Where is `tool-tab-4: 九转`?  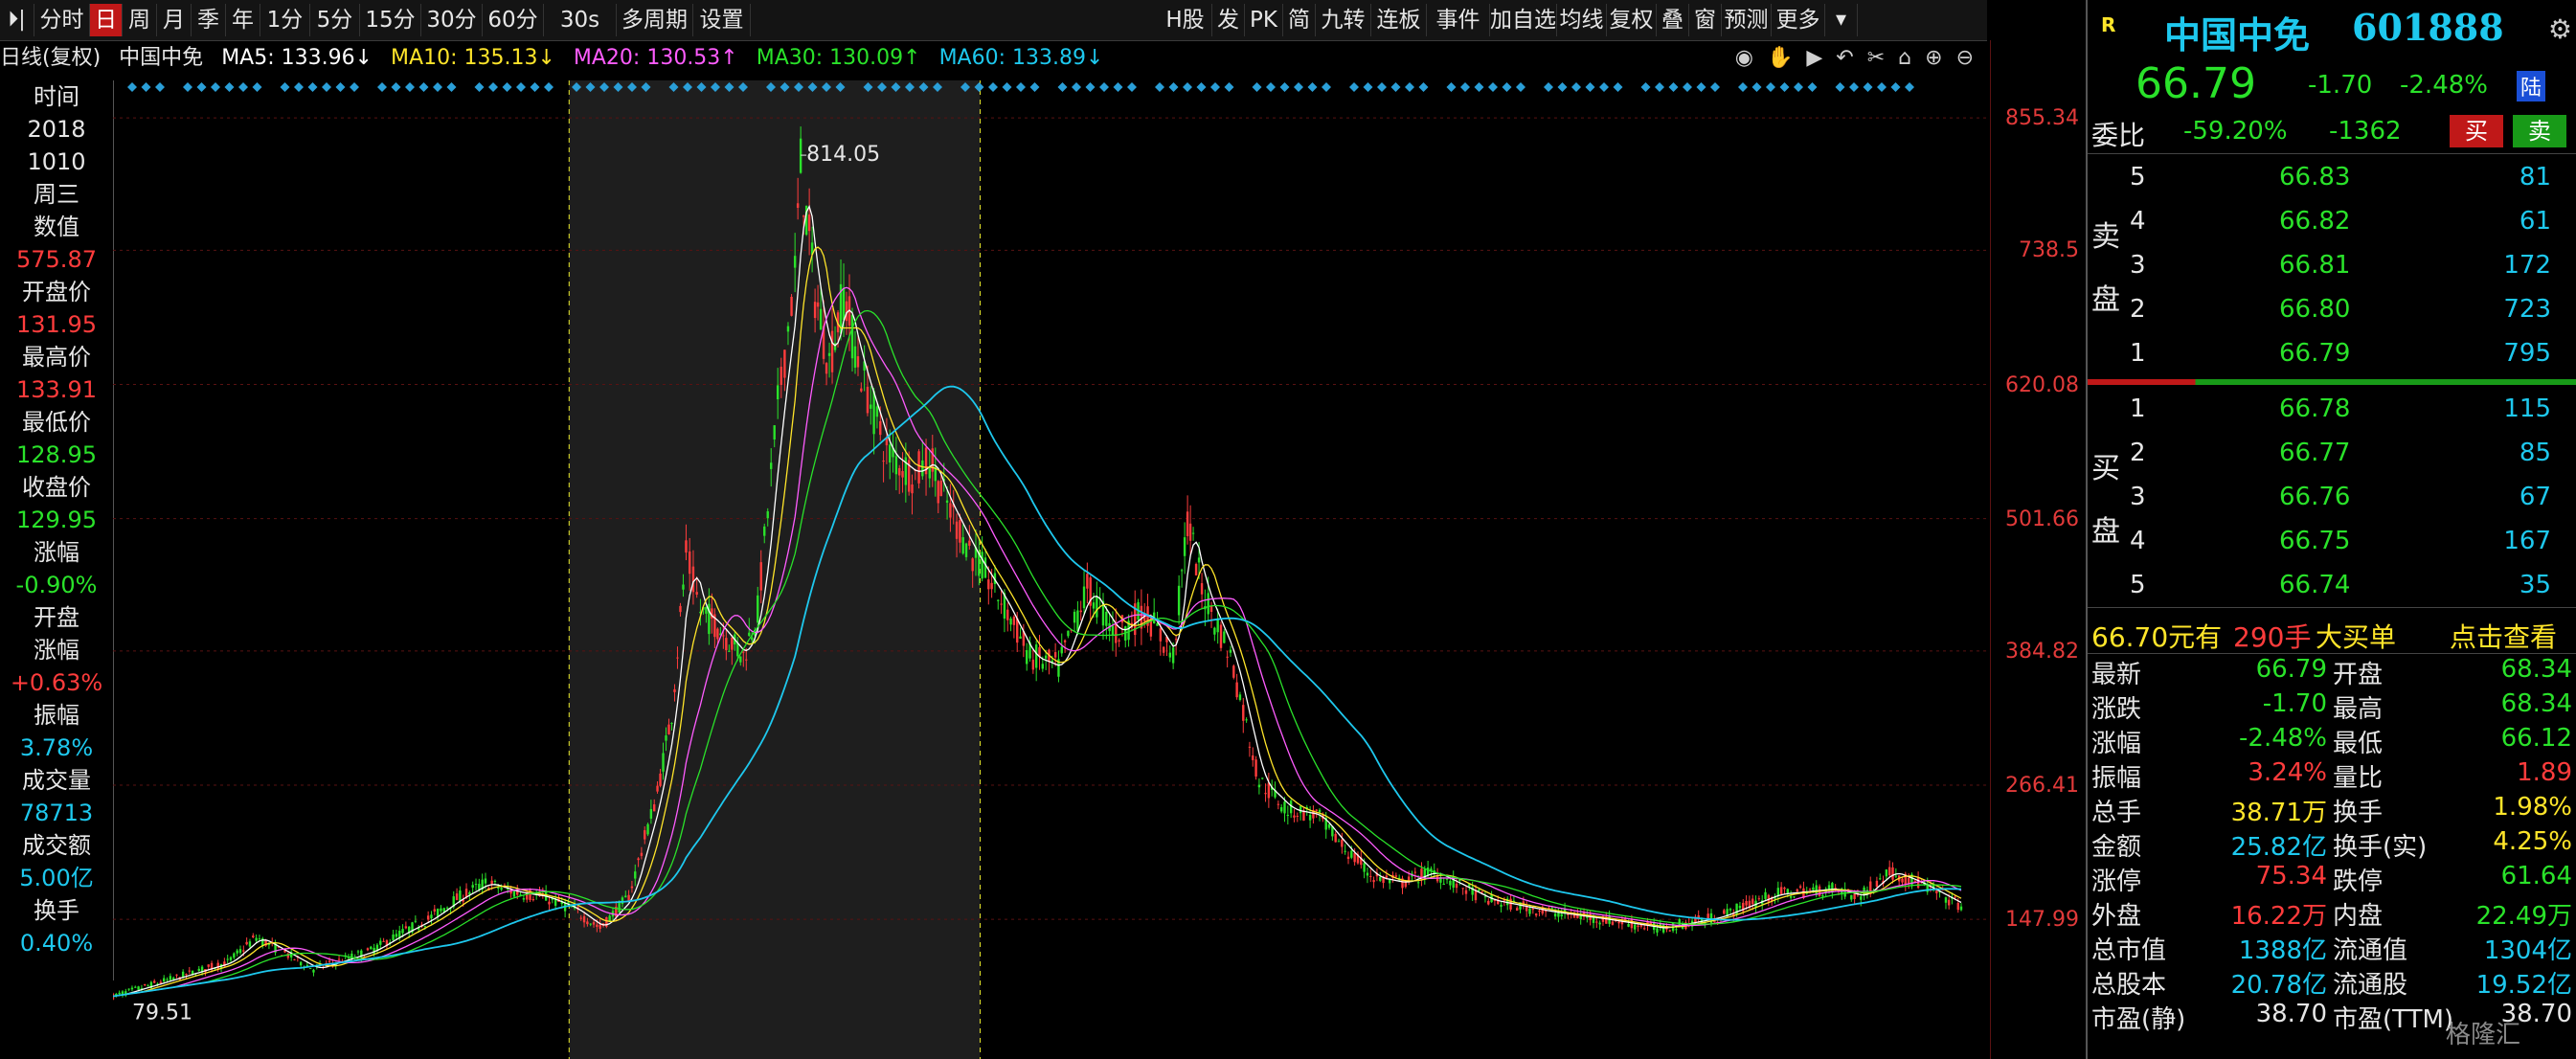 tool-tab-4: 九转 is located at coordinates (1343, 20).